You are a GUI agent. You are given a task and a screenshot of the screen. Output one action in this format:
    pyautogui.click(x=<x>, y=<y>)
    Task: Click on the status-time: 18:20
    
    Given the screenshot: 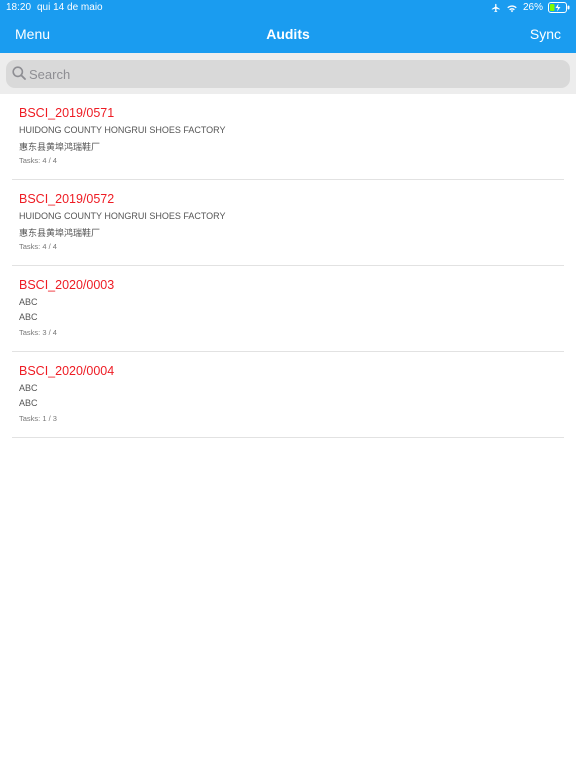 What is the action you would take?
    pyautogui.click(x=19, y=7)
    